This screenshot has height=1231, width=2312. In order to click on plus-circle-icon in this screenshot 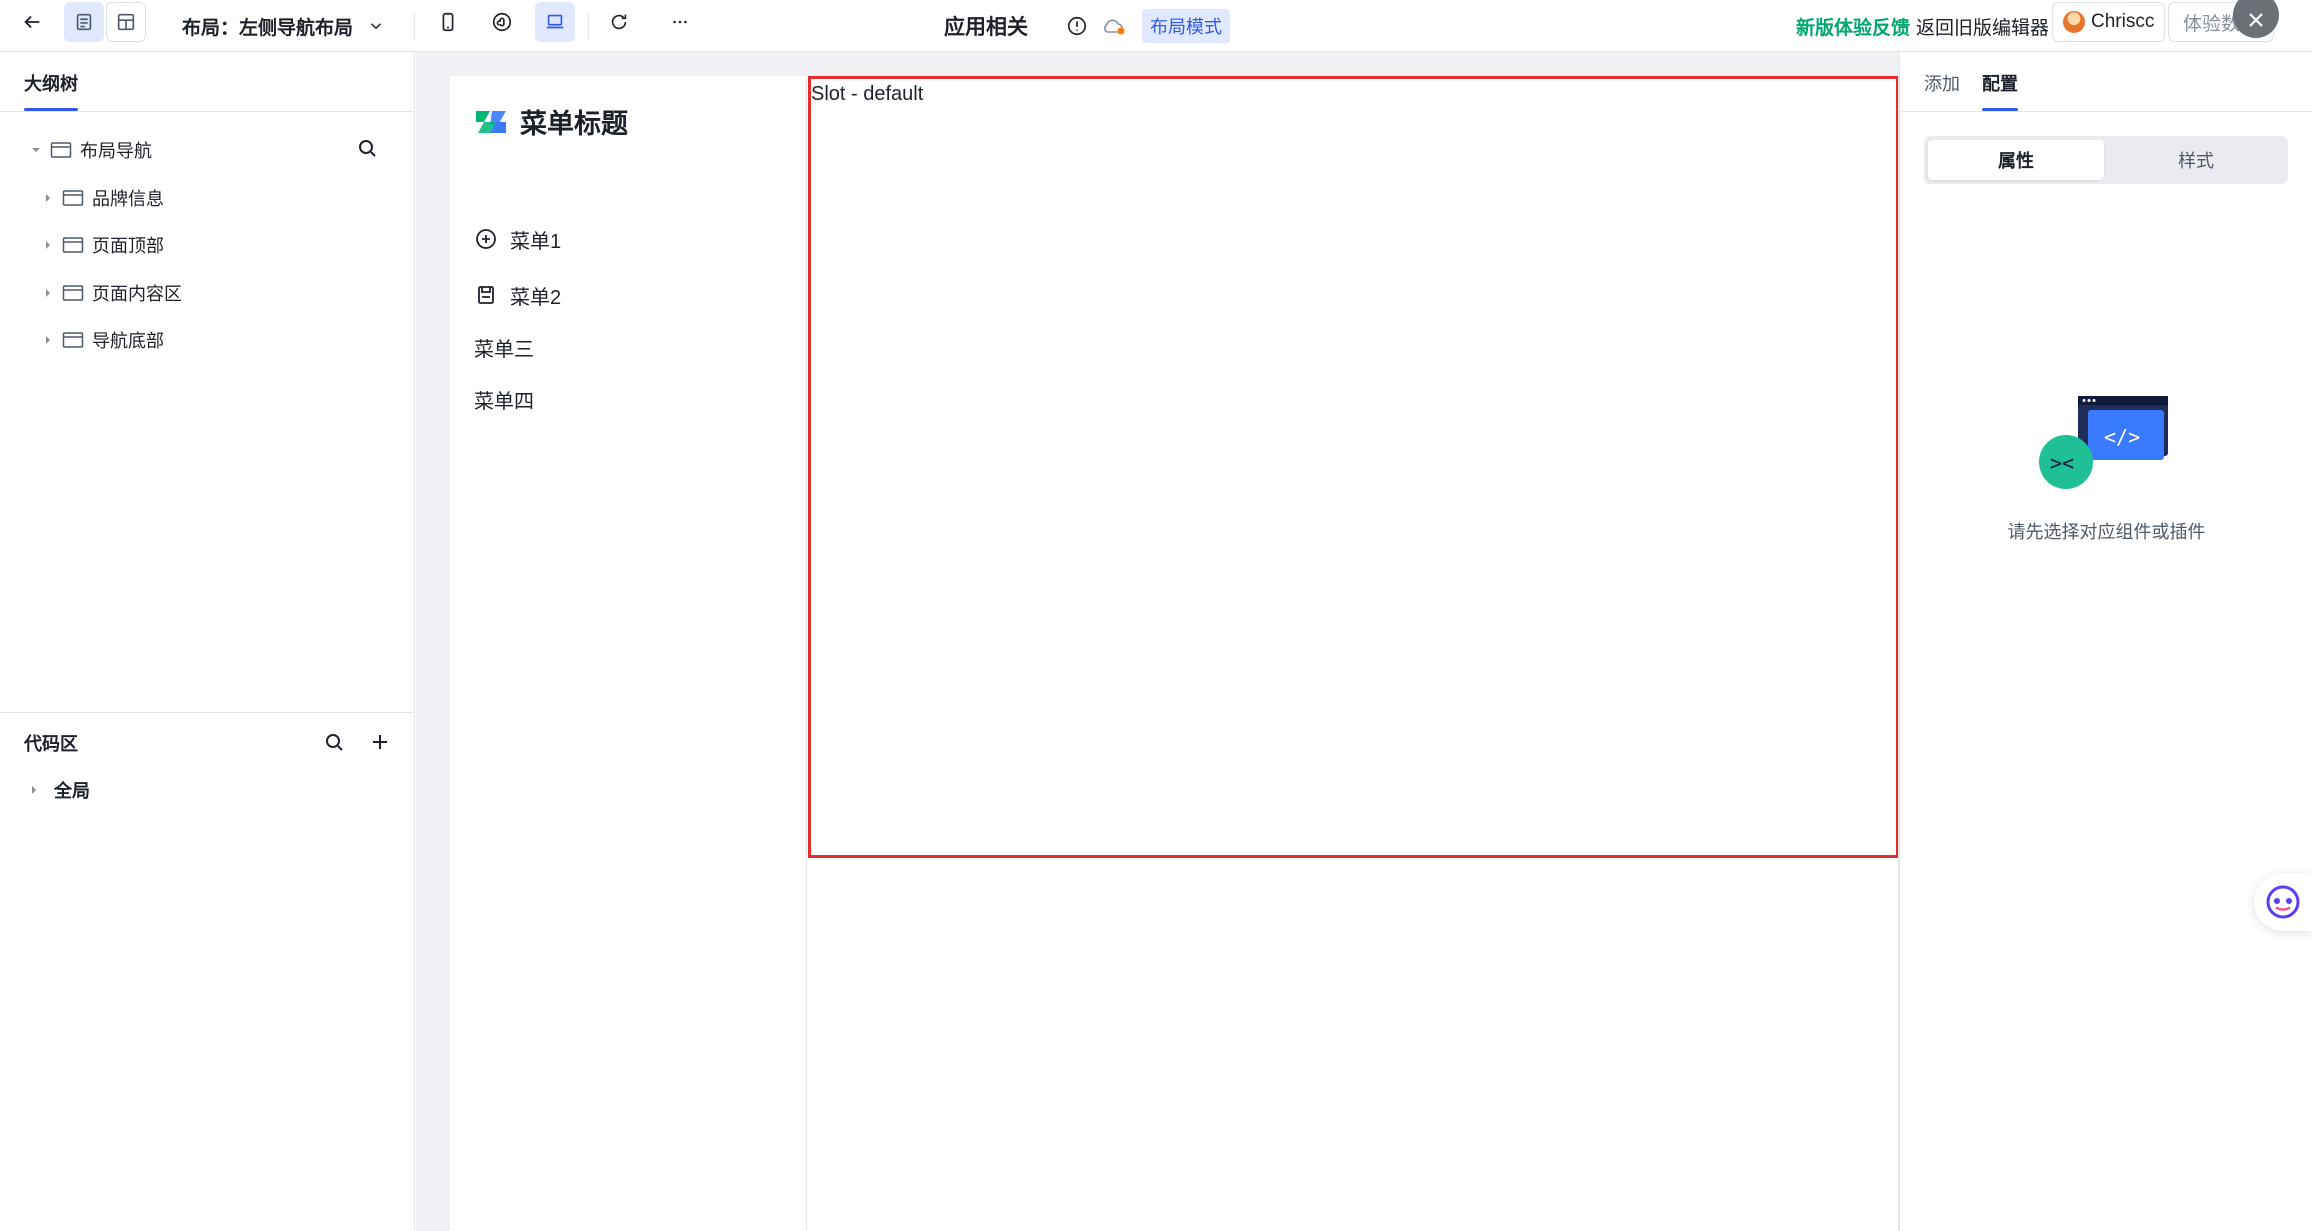, I will do `click(486, 239)`.